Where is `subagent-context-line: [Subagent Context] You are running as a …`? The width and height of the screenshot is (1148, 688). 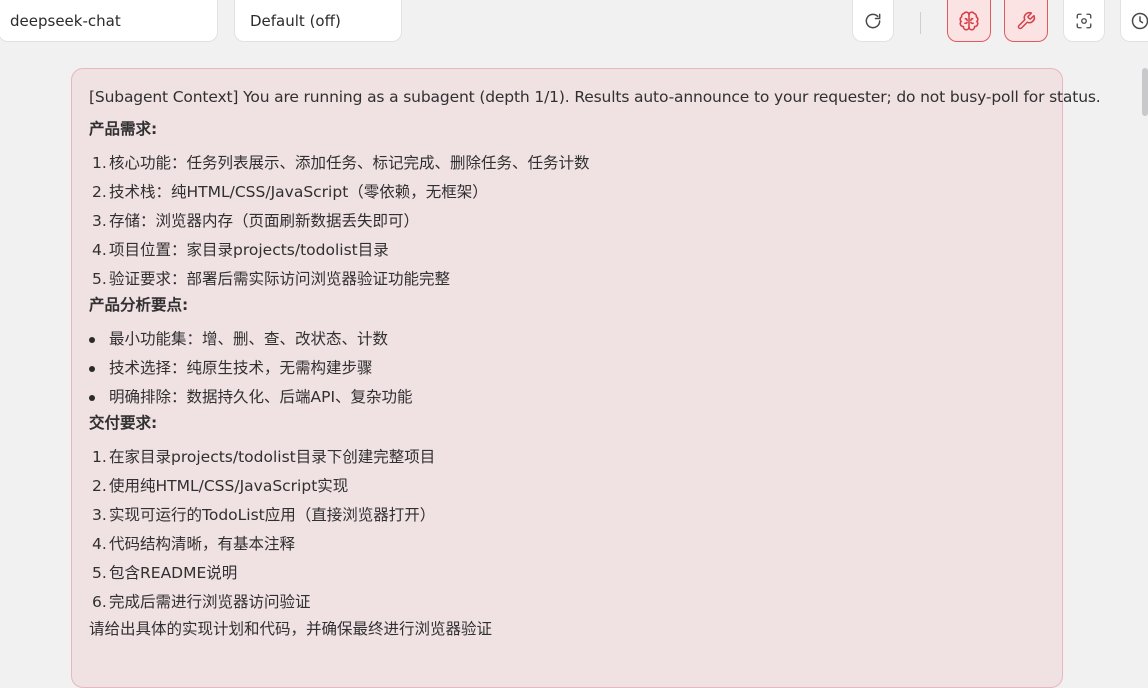 subagent-context-line: [Subagent Context] You are running as a … is located at coordinates (595, 97).